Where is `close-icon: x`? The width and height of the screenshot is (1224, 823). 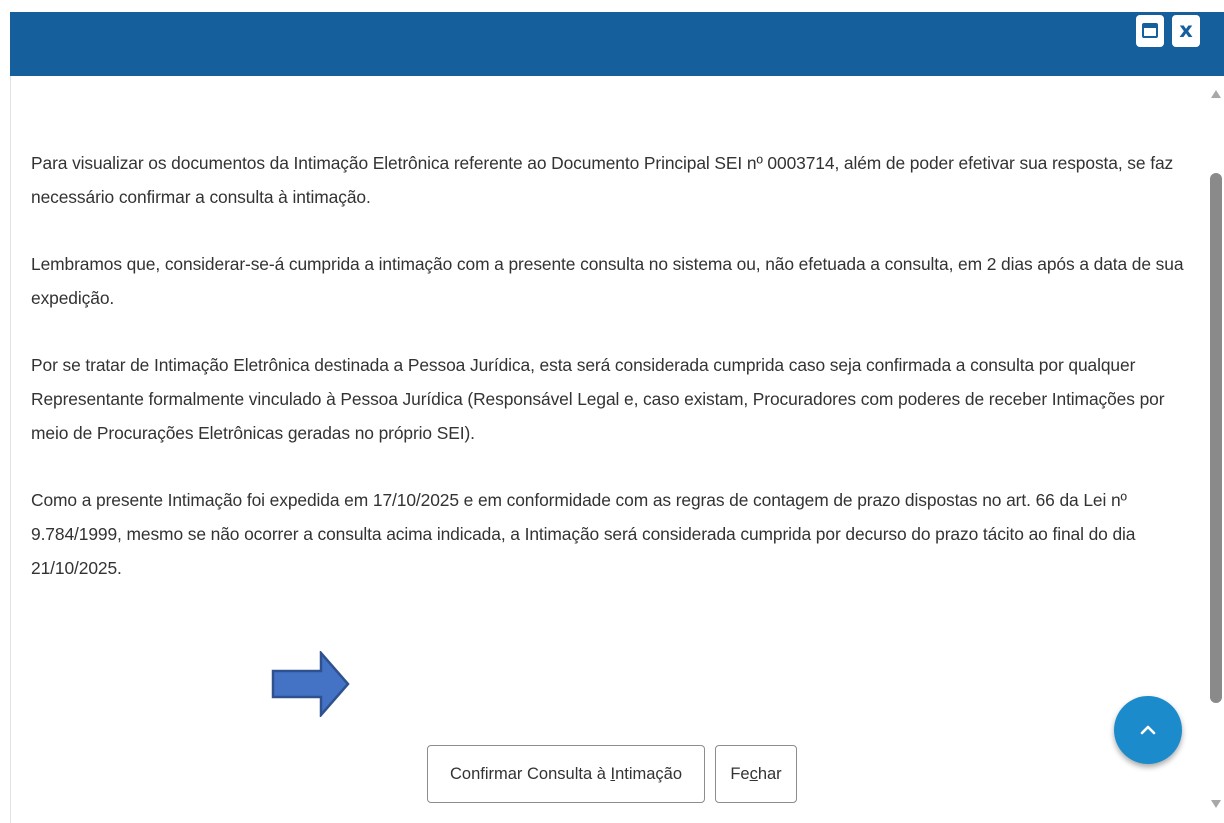
close-icon: x is located at coordinates (1186, 31).